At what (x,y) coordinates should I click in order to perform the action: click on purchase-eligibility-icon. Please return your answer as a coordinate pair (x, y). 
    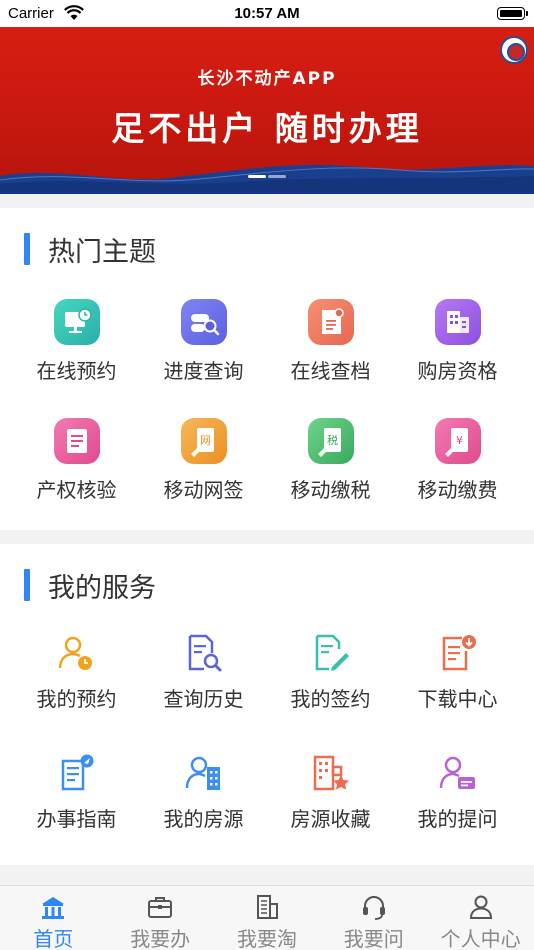
    Looking at the image, I should click on (457, 322).